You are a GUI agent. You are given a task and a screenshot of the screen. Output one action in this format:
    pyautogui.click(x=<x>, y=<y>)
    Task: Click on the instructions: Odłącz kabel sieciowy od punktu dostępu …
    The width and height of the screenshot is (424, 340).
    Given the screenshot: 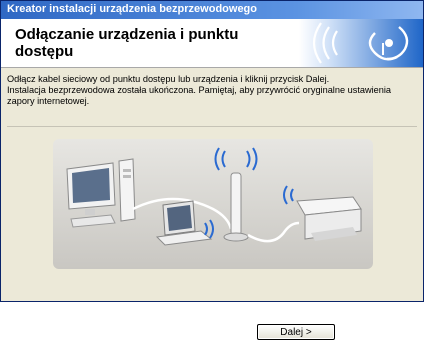 What is the action you would take?
    pyautogui.click(x=213, y=90)
    